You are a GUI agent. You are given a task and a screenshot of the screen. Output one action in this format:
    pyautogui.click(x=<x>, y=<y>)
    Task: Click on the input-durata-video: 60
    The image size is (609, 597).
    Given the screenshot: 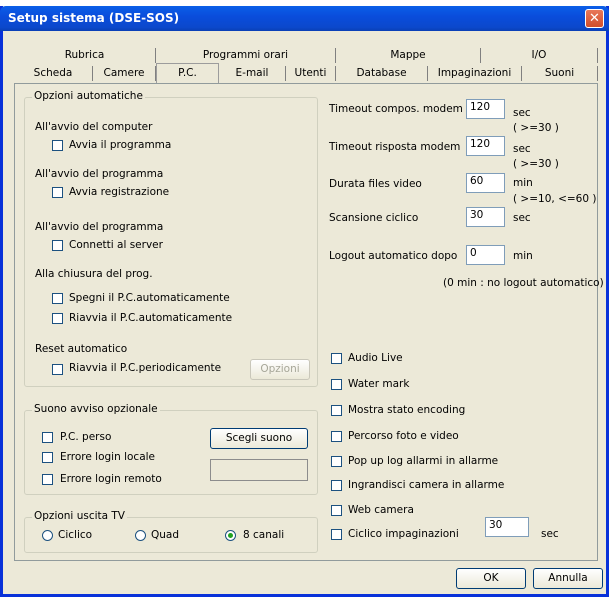 What is the action you would take?
    pyautogui.click(x=485, y=183)
    